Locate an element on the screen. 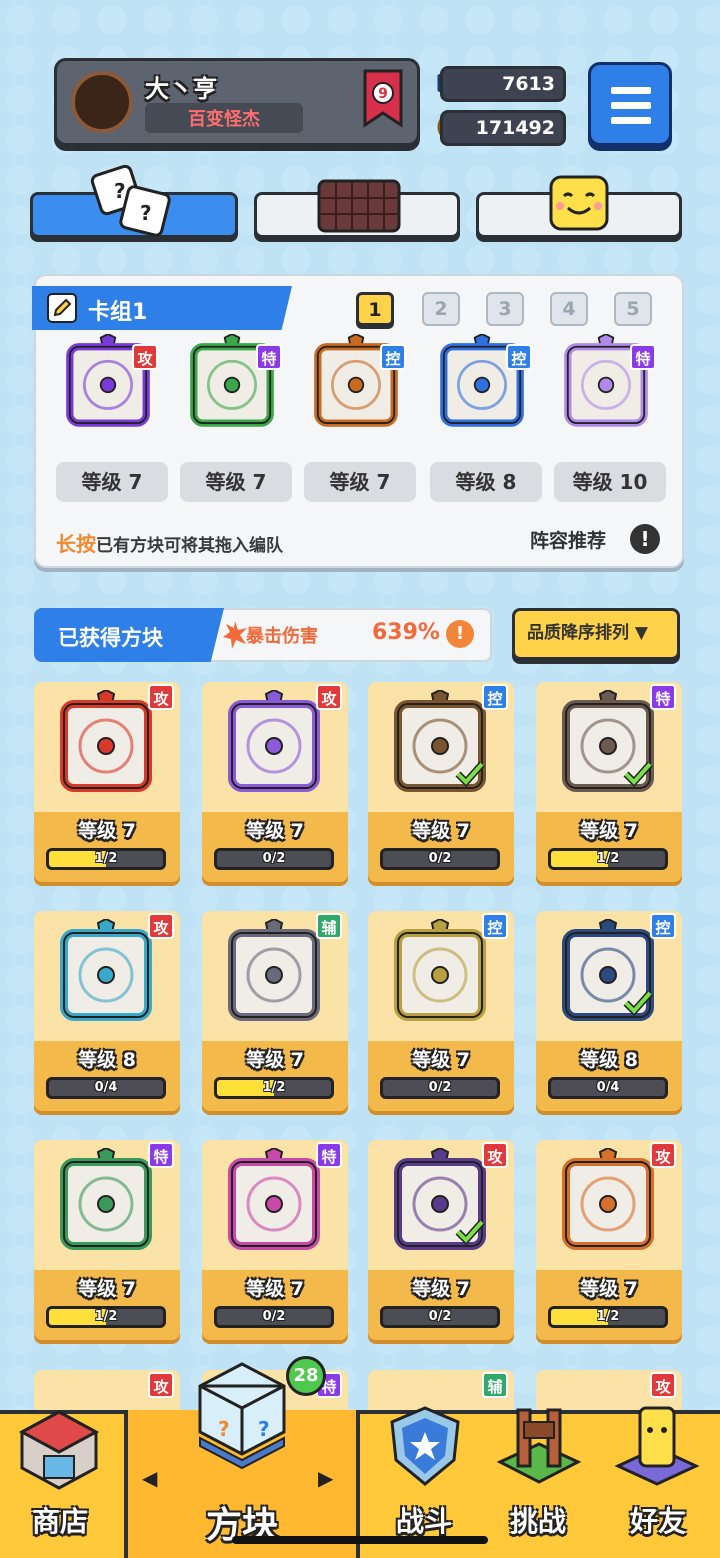 Image resolution: width=720 pixels, height=1558 pixels. board-icon is located at coordinates (359, 206).